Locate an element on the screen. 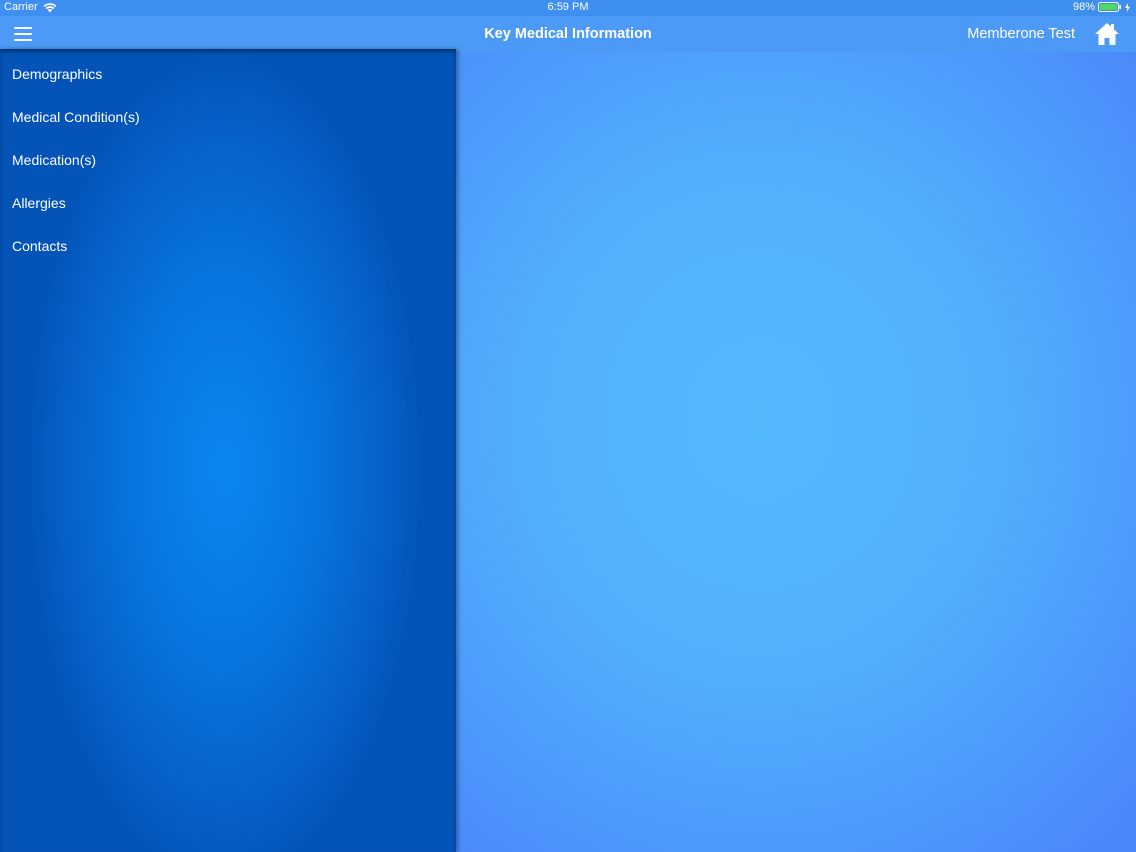 This screenshot has width=1136, height=852. status-right: 98% is located at coordinates (1101, 7).